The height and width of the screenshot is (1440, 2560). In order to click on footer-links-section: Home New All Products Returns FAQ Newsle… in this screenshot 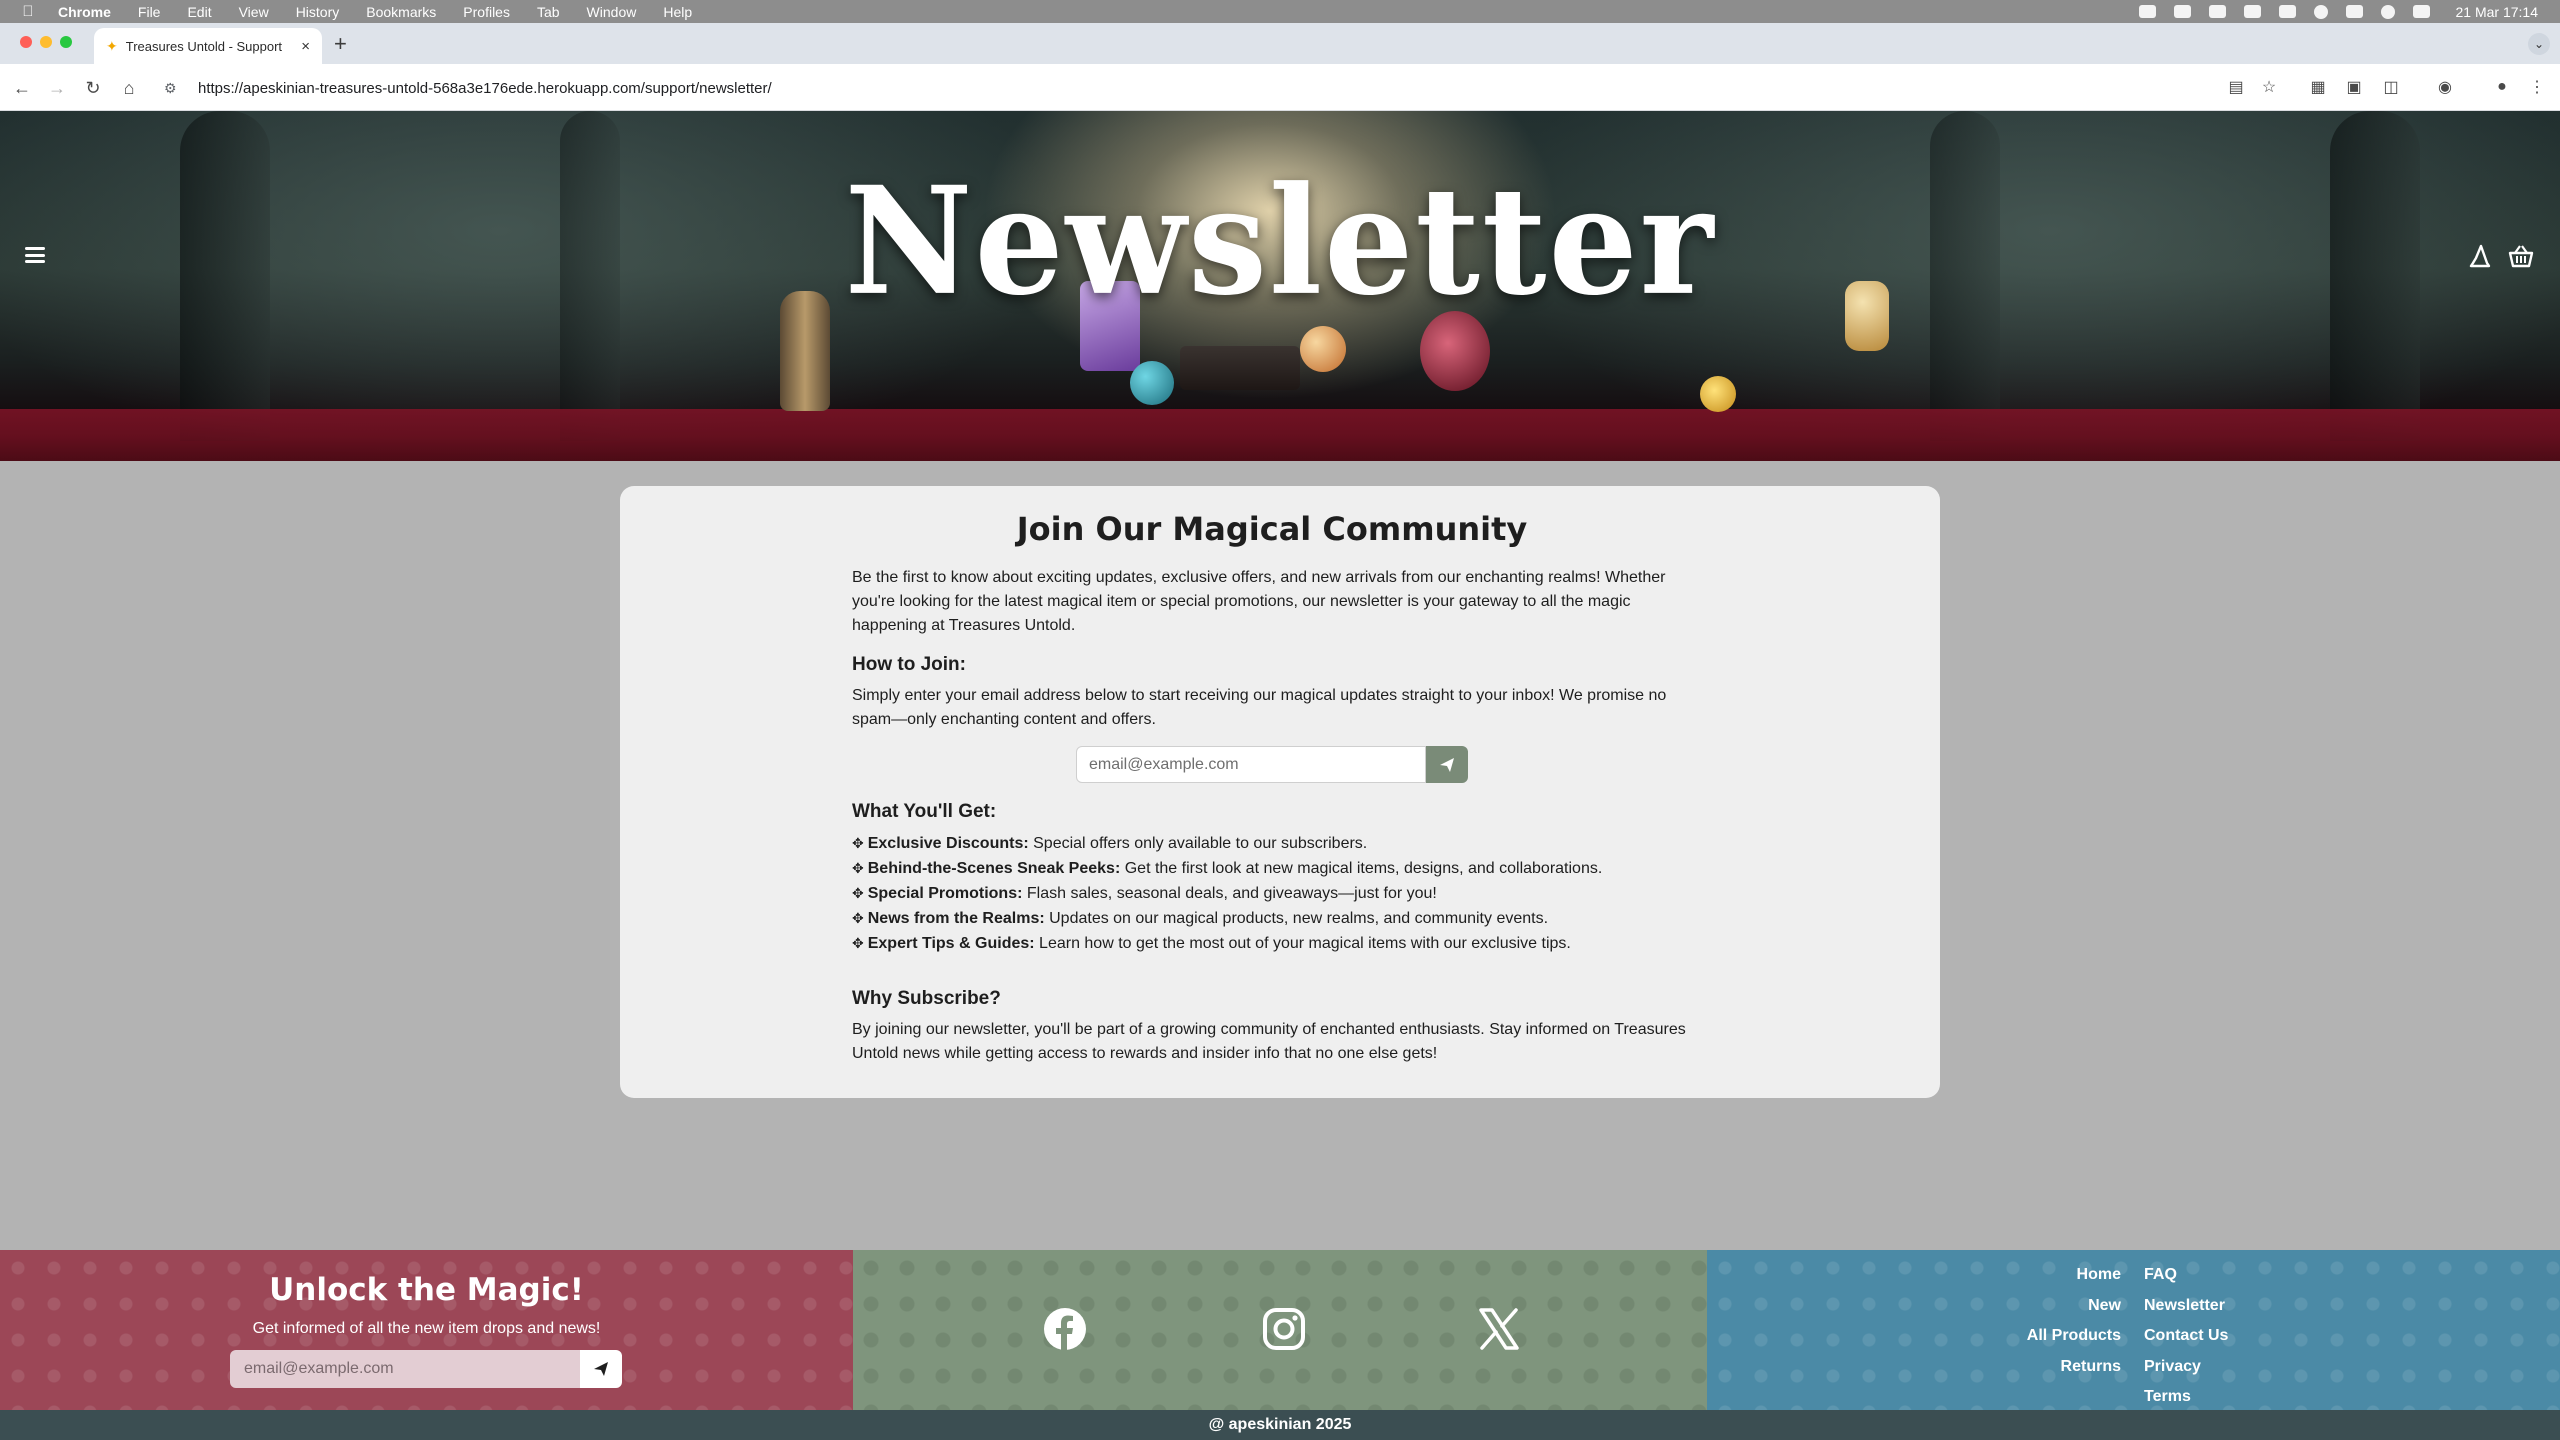, I will do `click(2133, 1330)`.